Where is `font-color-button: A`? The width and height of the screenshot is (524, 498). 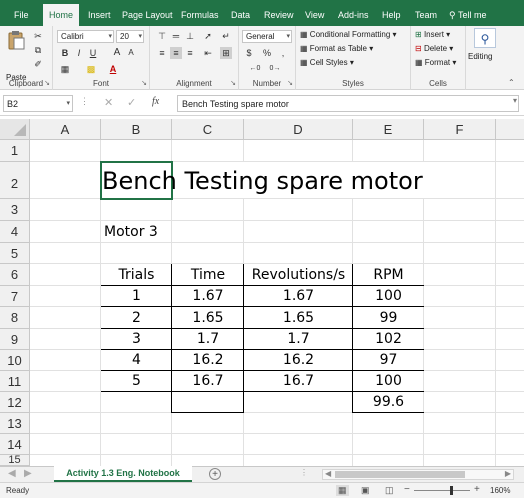 font-color-button: A is located at coordinates (113, 69).